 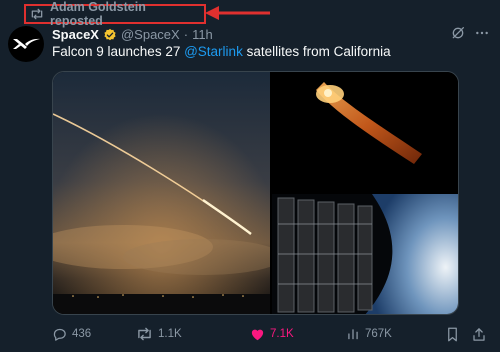 I want to click on bookmark-icon, so click(x=452, y=334).